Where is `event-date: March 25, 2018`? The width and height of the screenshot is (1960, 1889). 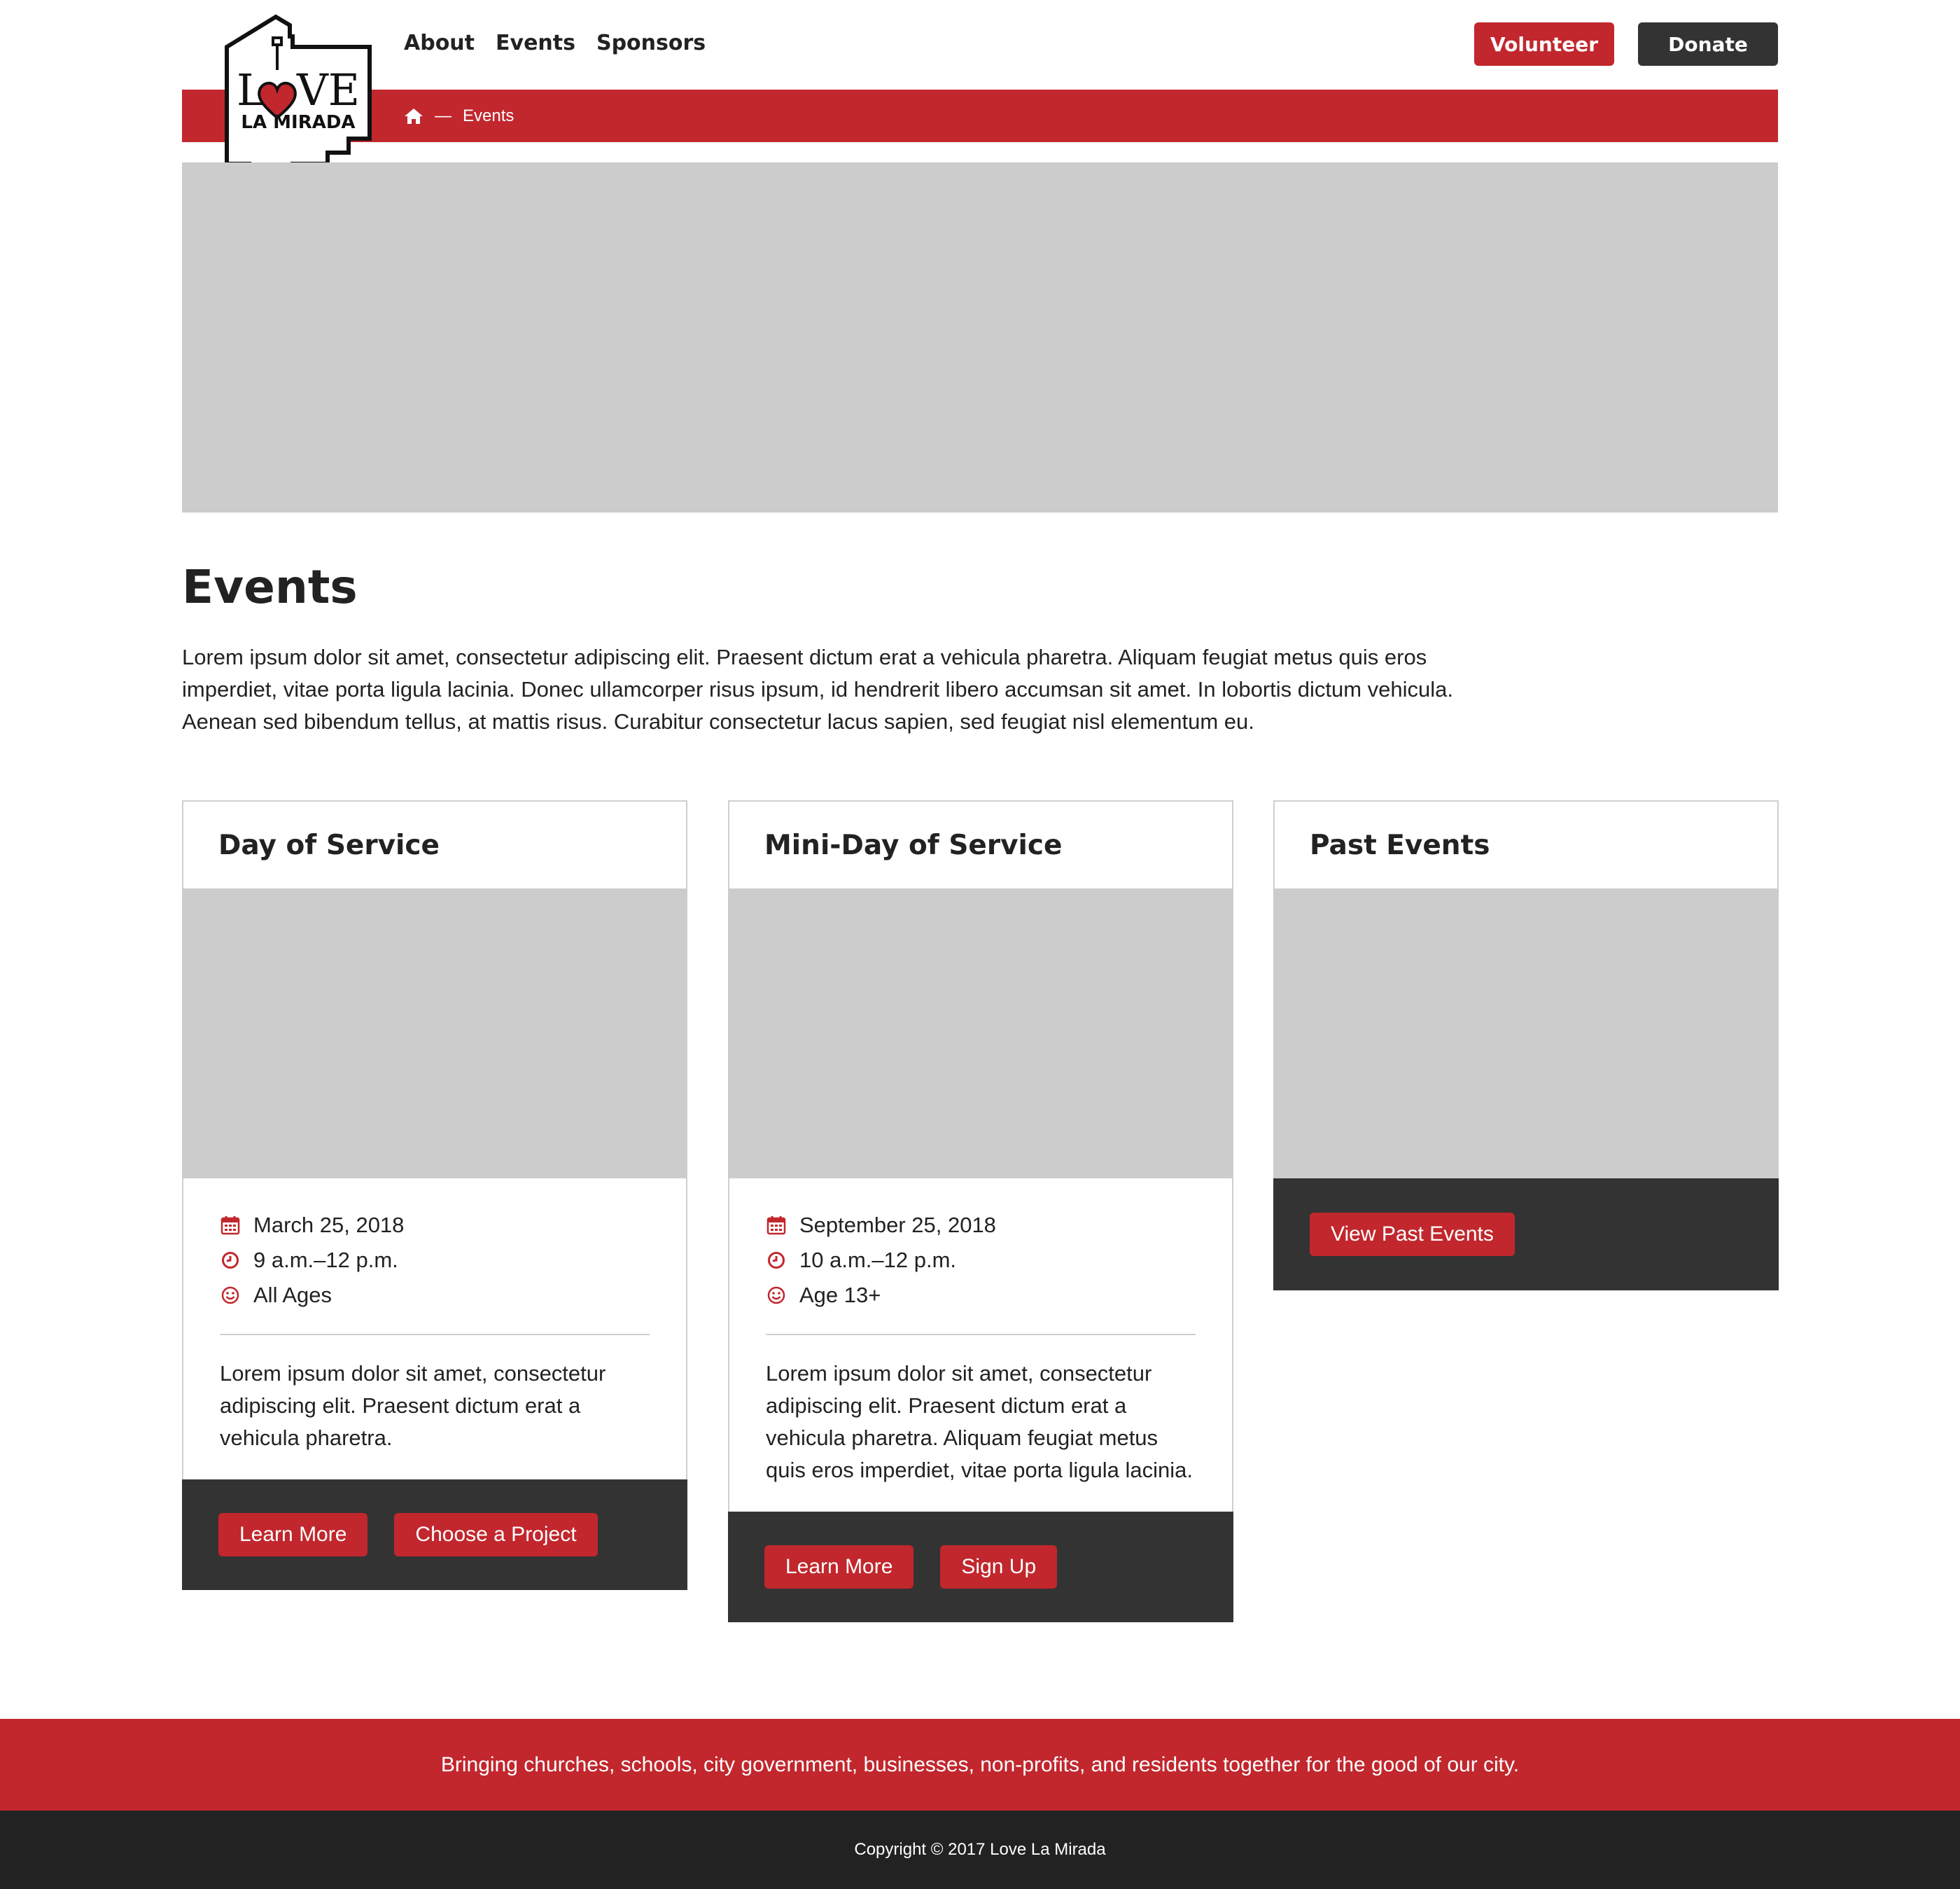 event-date: March 25, 2018 is located at coordinates (435, 1225).